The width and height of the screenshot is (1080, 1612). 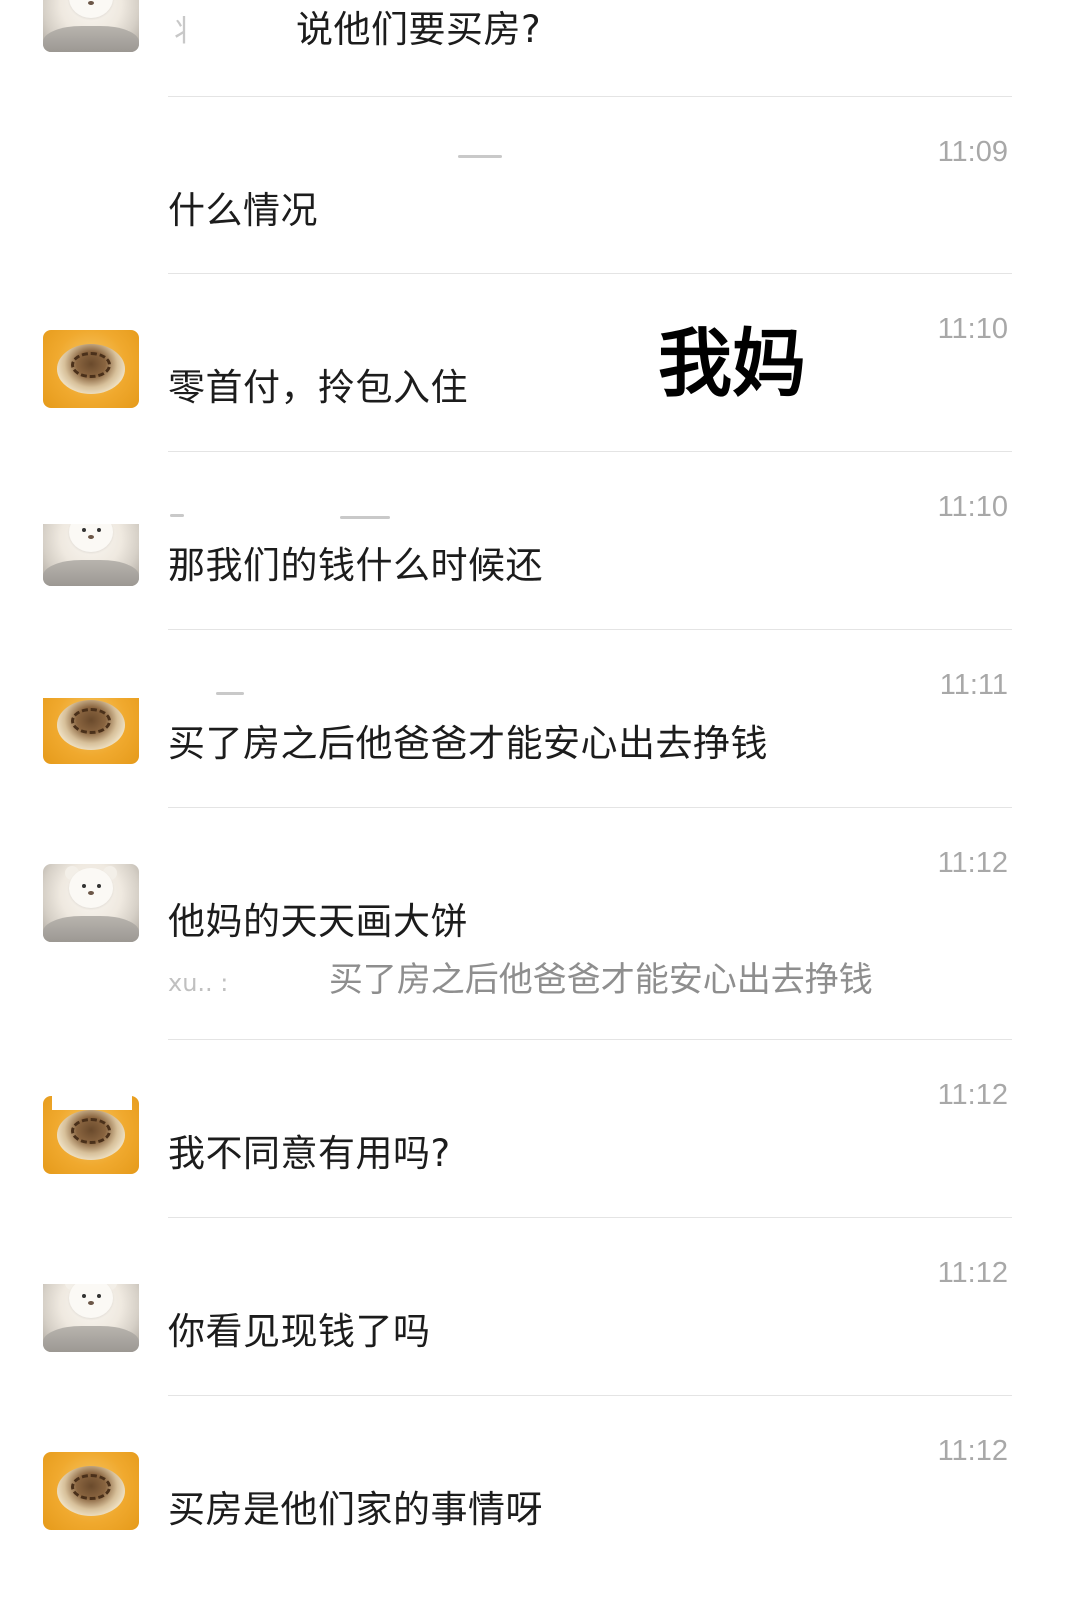 I want to click on message-text: 你看见现钱了吗, so click(x=299, y=1331).